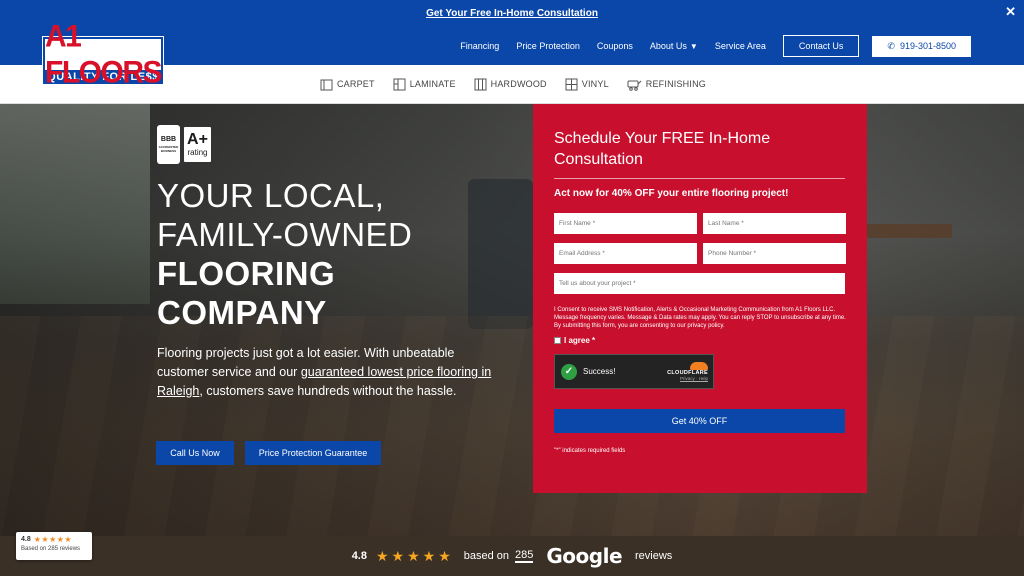 The width and height of the screenshot is (1024, 576). I want to click on bbb-grade: A+, so click(197, 139).